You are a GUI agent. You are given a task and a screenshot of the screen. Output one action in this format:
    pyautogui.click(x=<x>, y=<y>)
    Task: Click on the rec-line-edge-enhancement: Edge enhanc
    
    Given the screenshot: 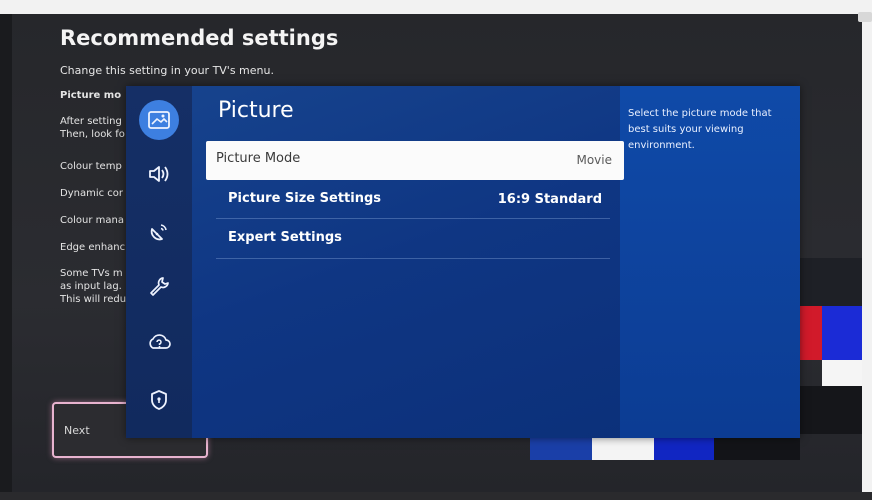 What is the action you would take?
    pyautogui.click(x=93, y=247)
    